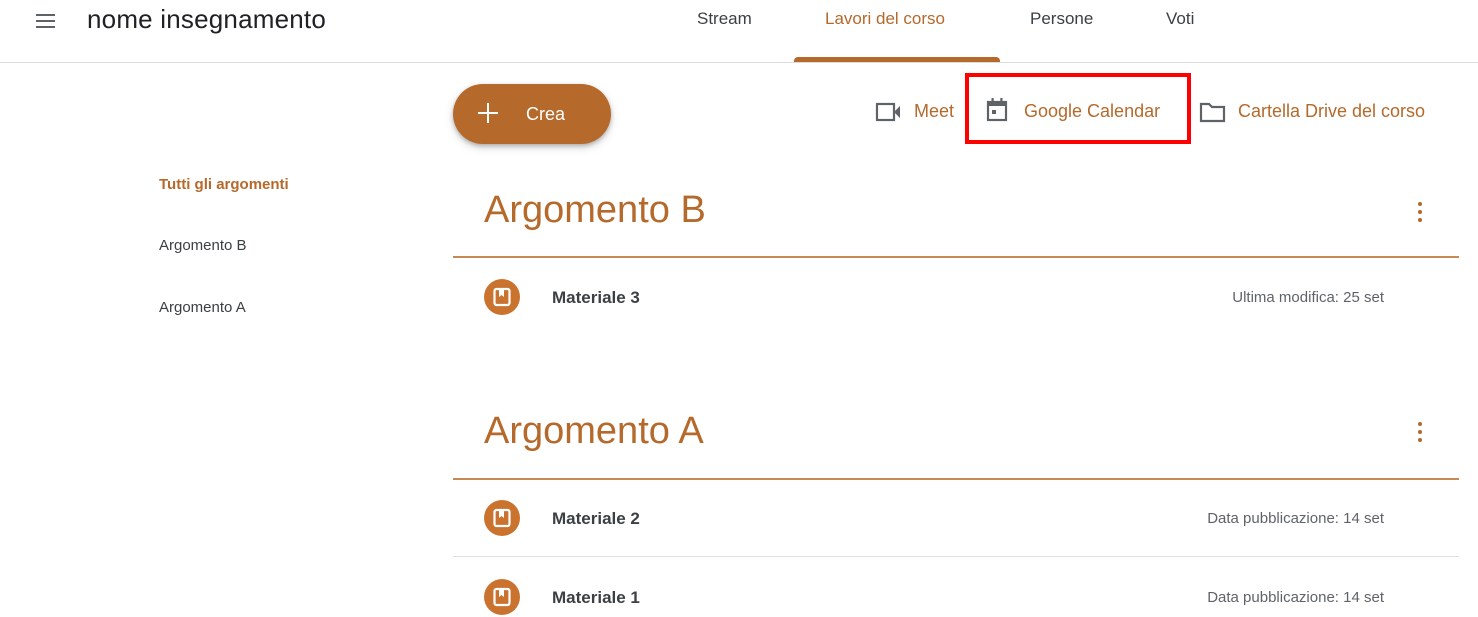 This screenshot has width=1478, height=617. I want to click on topic-filter-all: Tutti gli argomenti, so click(224, 184).